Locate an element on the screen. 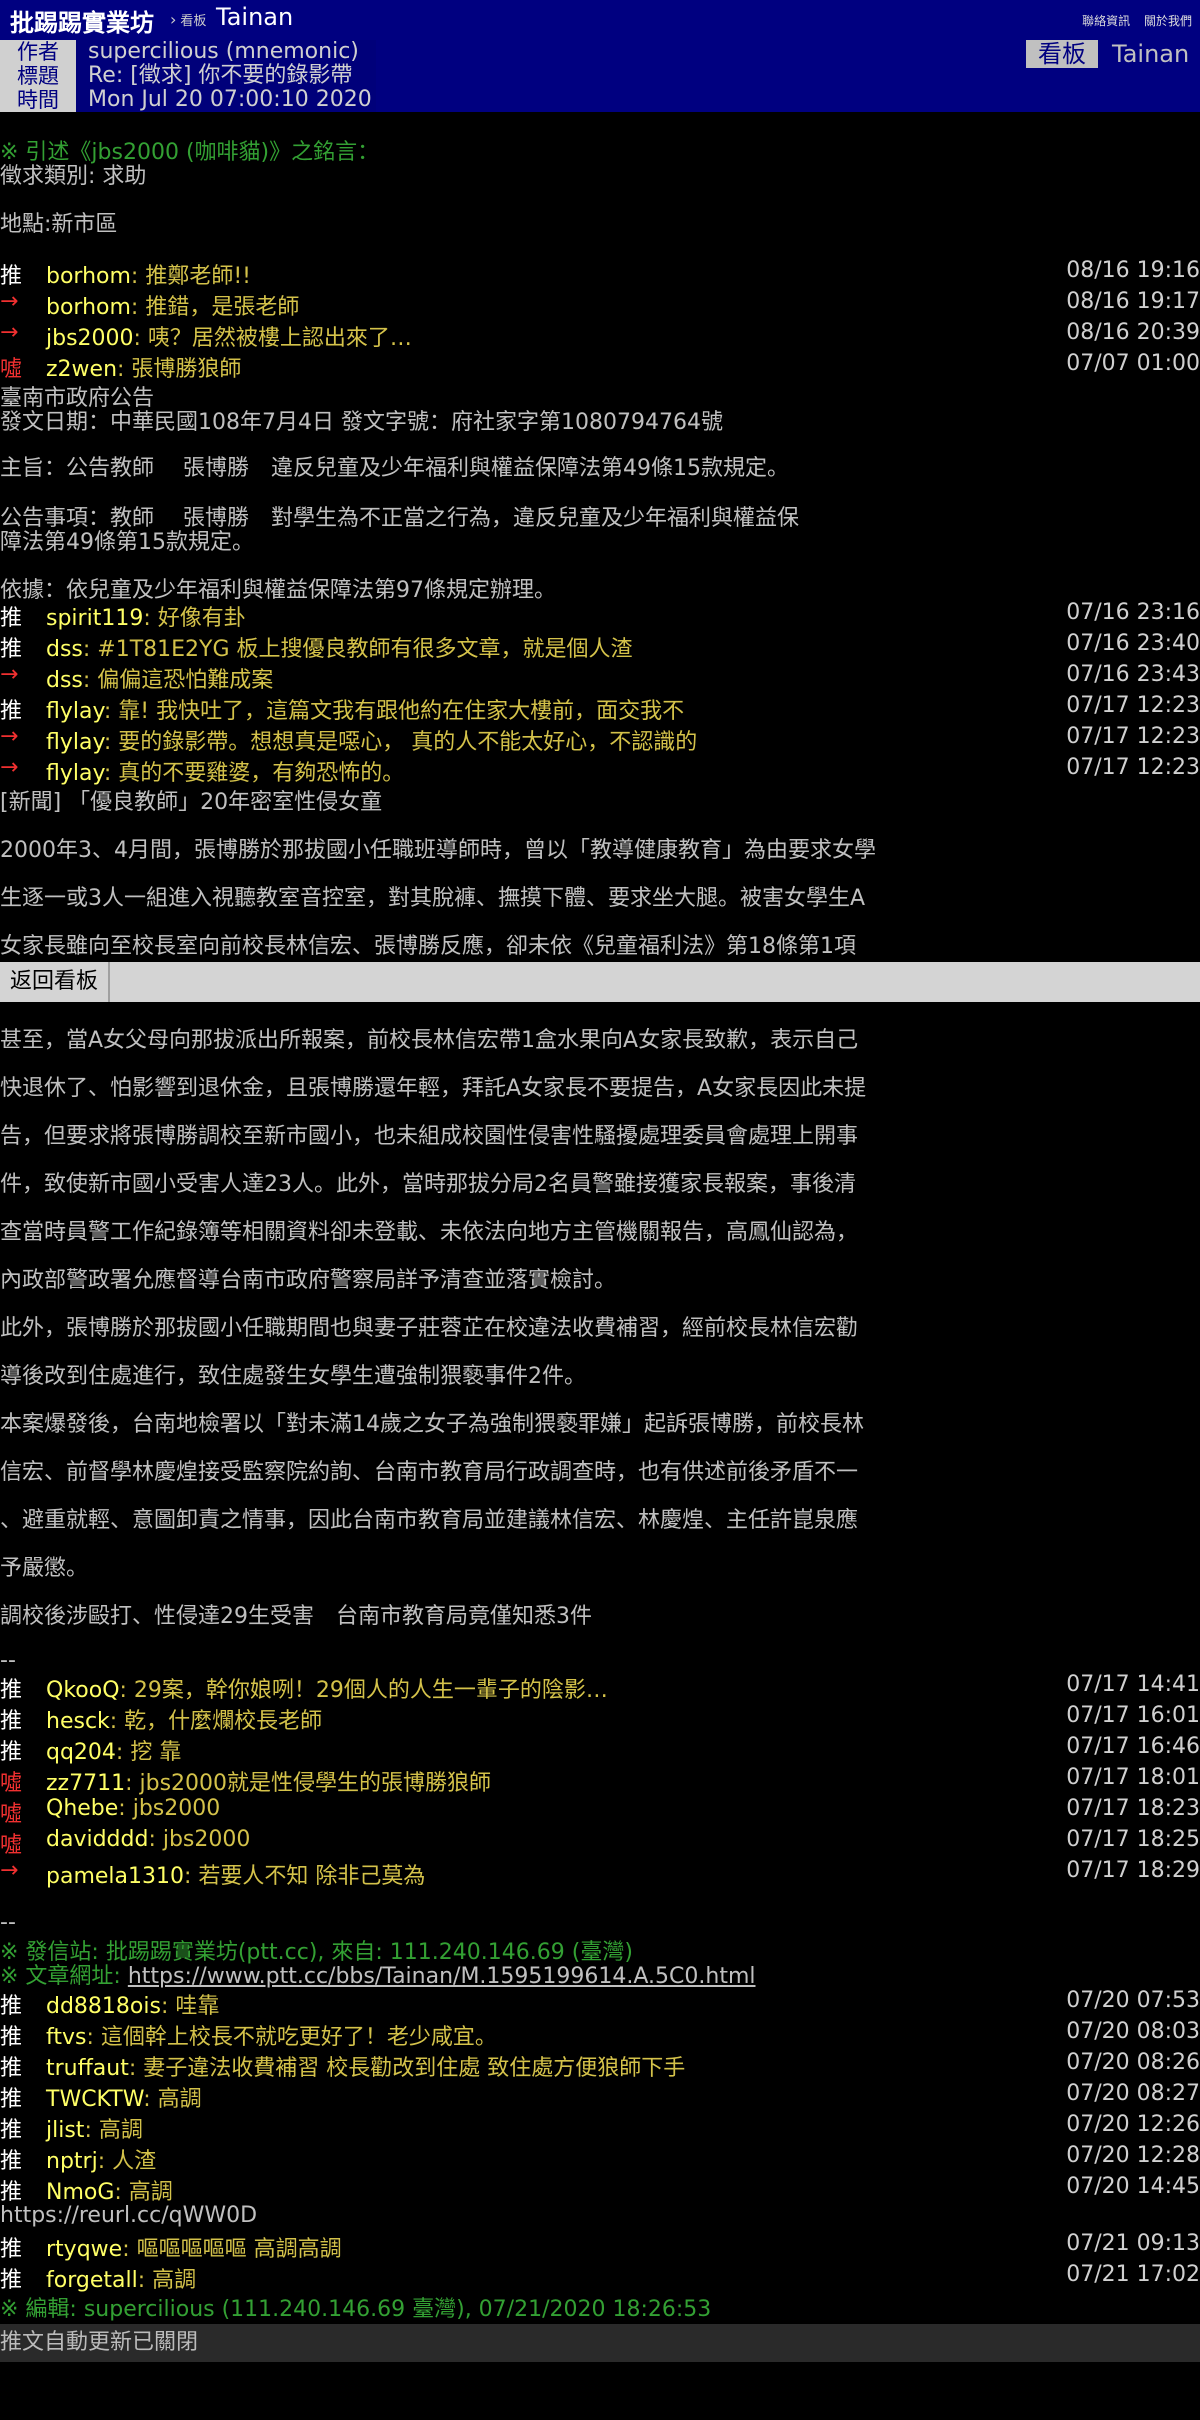 This screenshot has width=1200, height=2420. push-user: TWCKTW is located at coordinates (95, 2099).